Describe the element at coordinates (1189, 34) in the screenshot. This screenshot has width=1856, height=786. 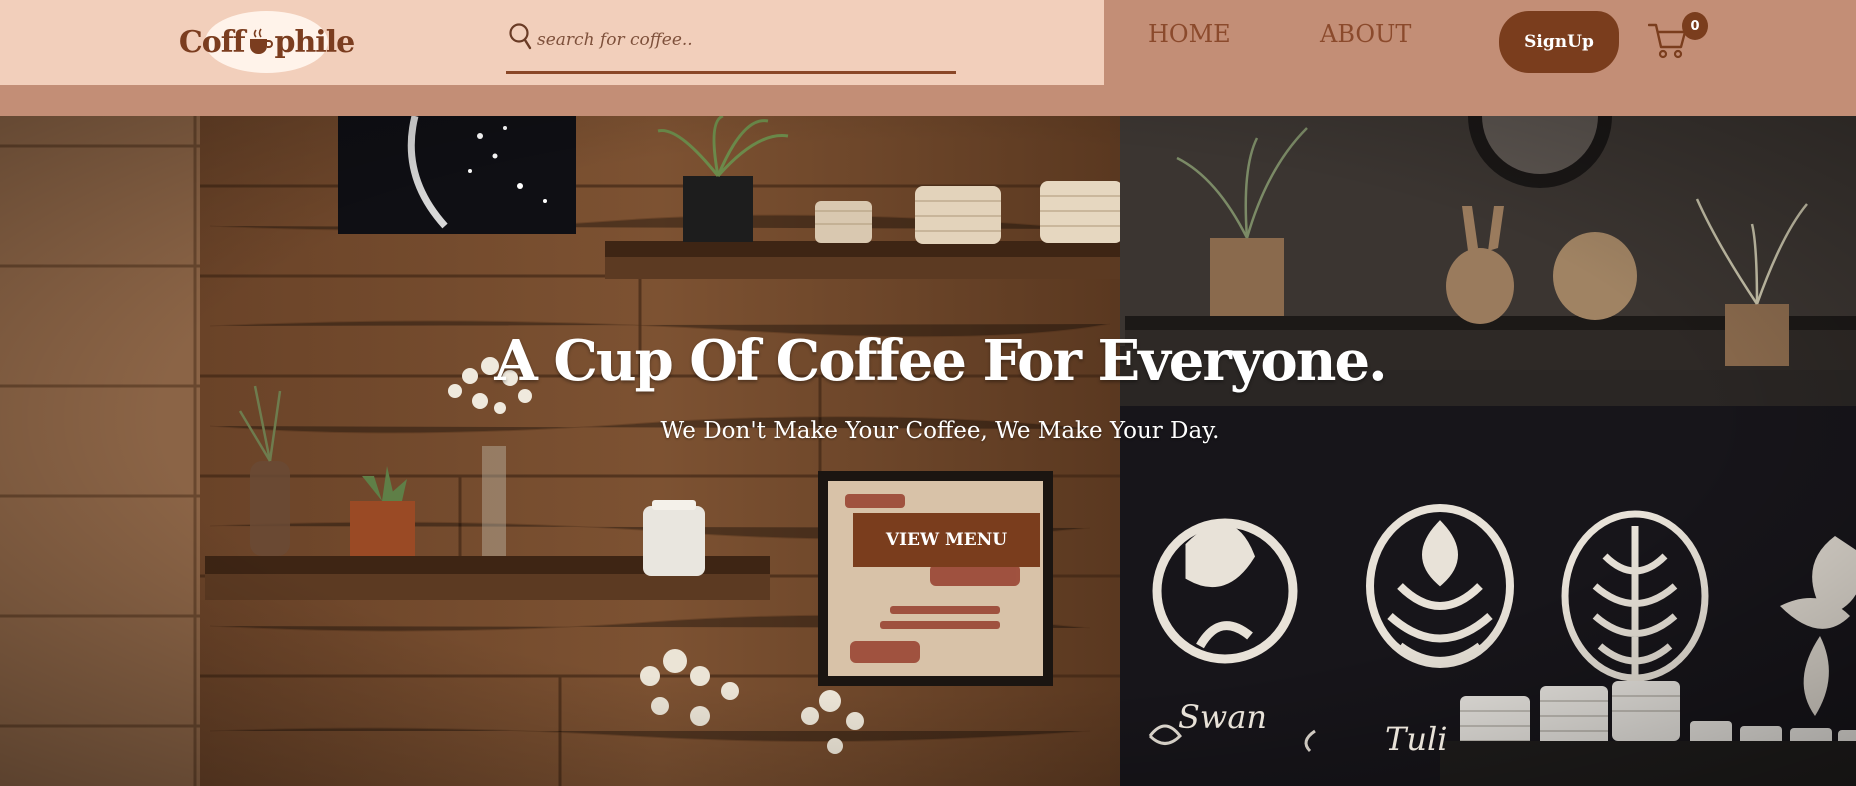
I see `nav-home-link: HOME` at that location.